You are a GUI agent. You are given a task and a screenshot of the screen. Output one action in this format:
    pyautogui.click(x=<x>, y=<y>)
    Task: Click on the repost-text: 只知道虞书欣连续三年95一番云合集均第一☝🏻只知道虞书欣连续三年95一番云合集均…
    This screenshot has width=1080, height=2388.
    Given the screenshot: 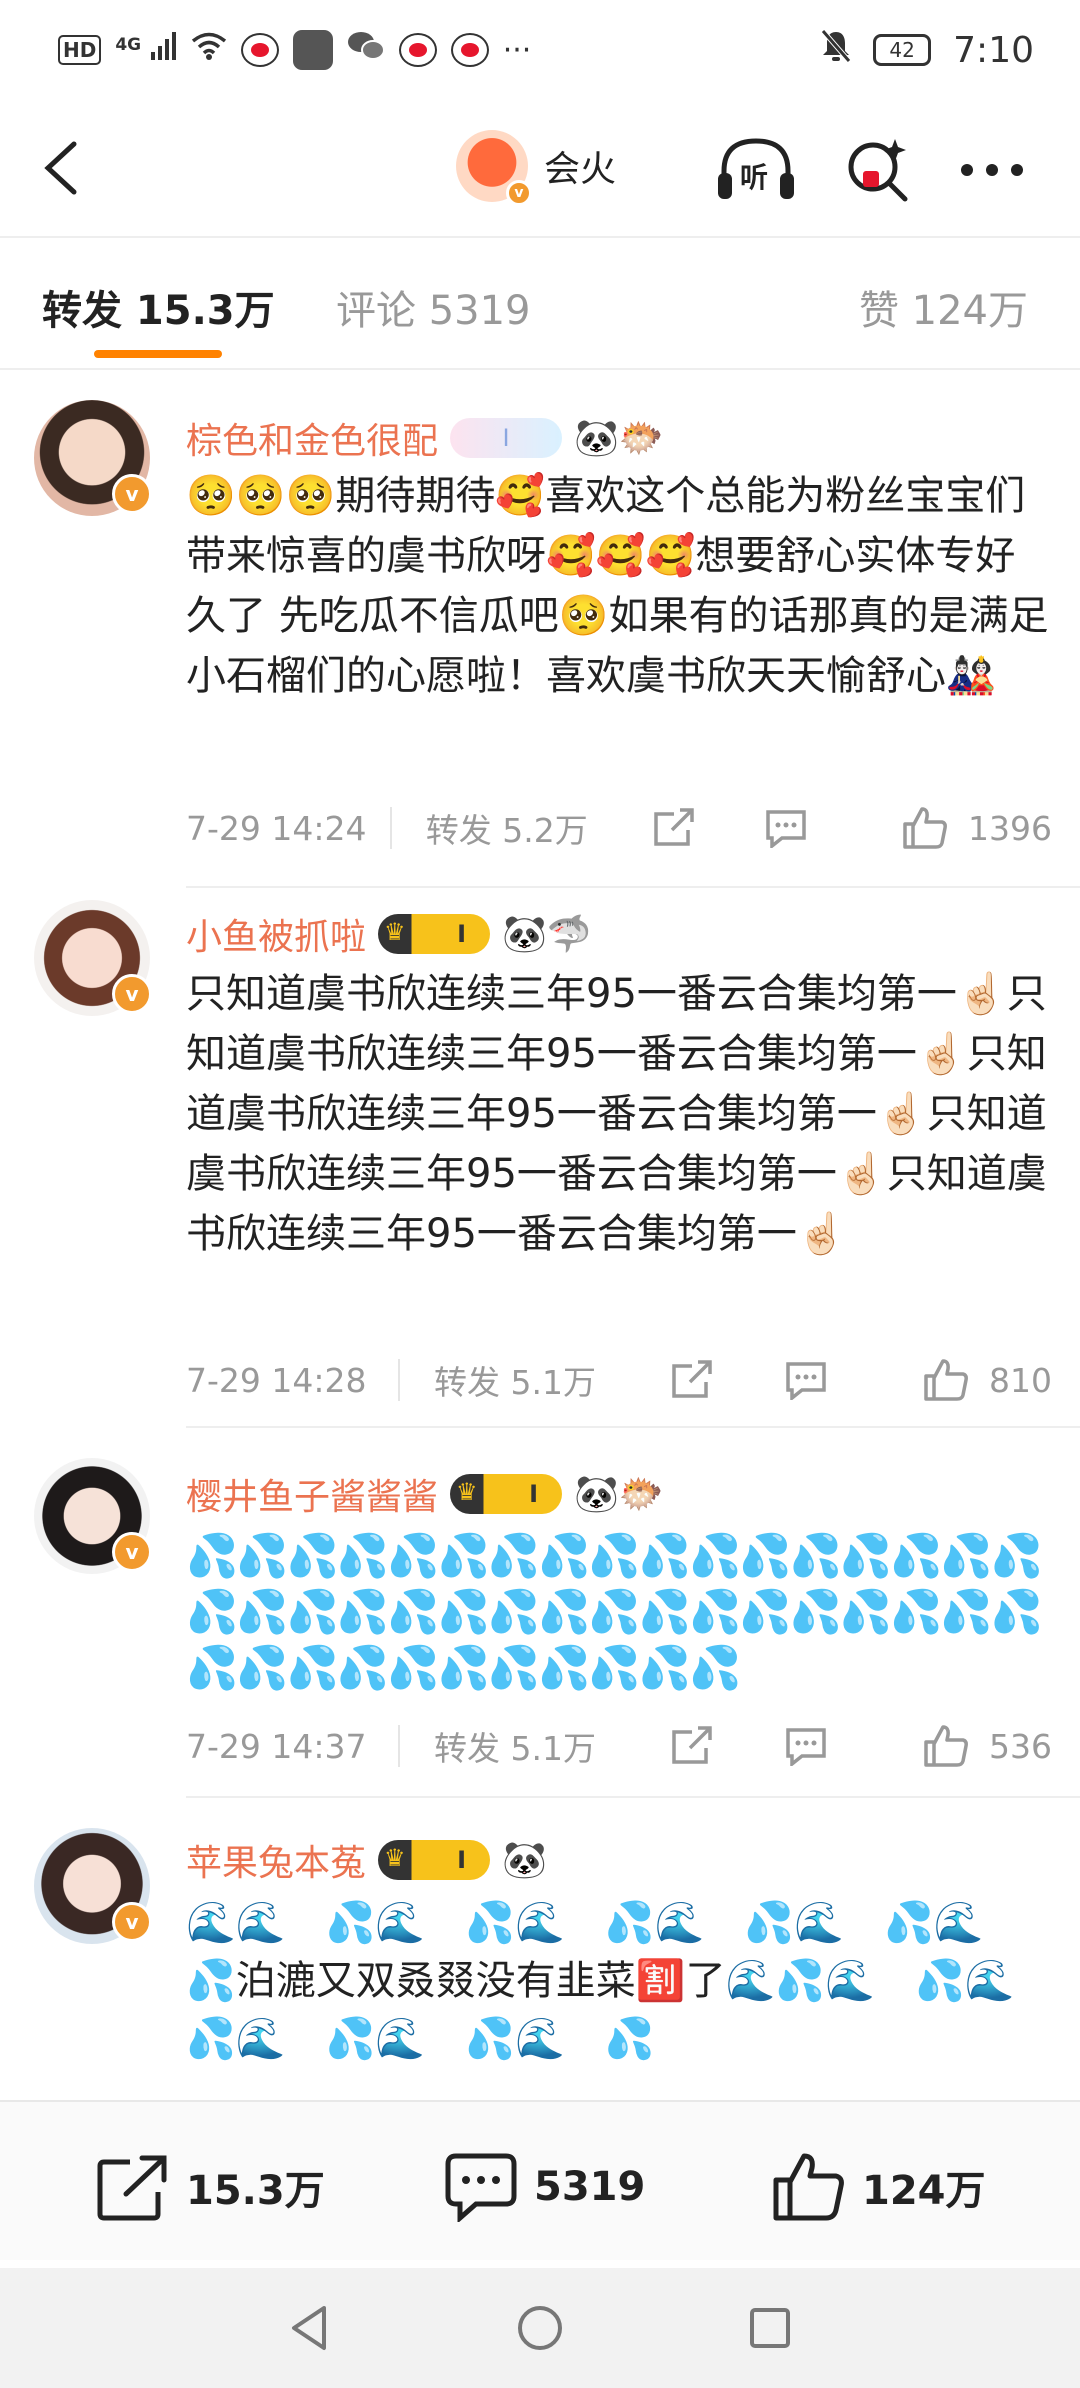 What is the action you would take?
    pyautogui.click(x=616, y=1114)
    